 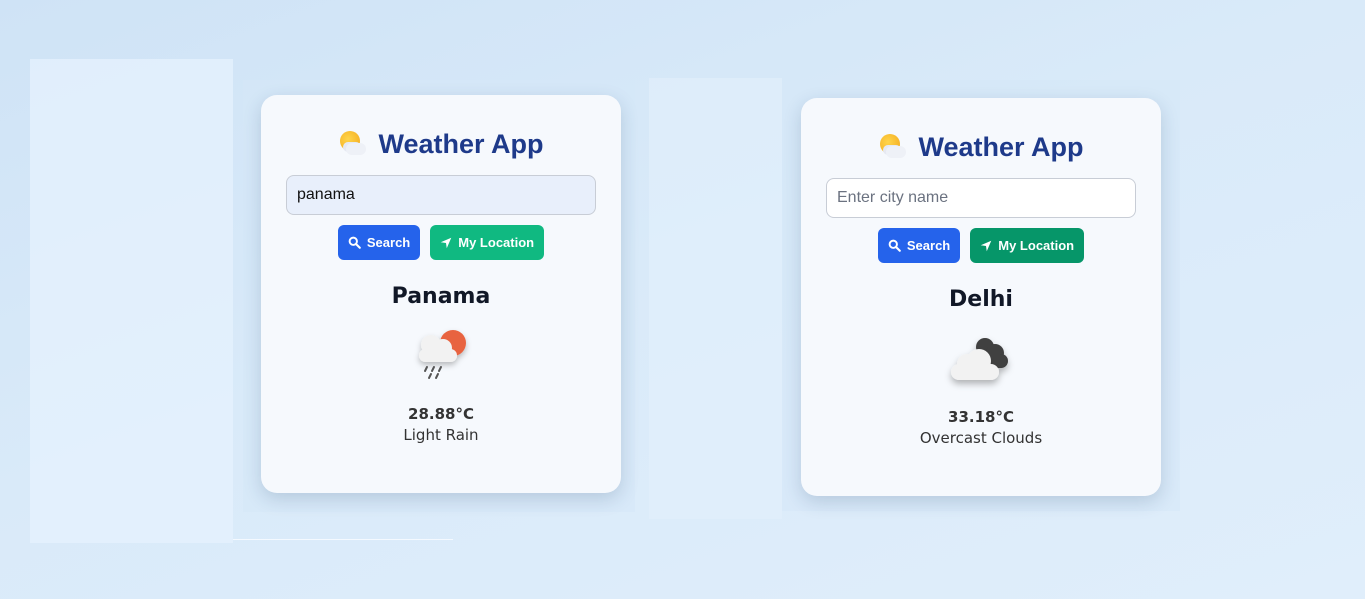 I want to click on overcast-clouds-icon, so click(x=981, y=361).